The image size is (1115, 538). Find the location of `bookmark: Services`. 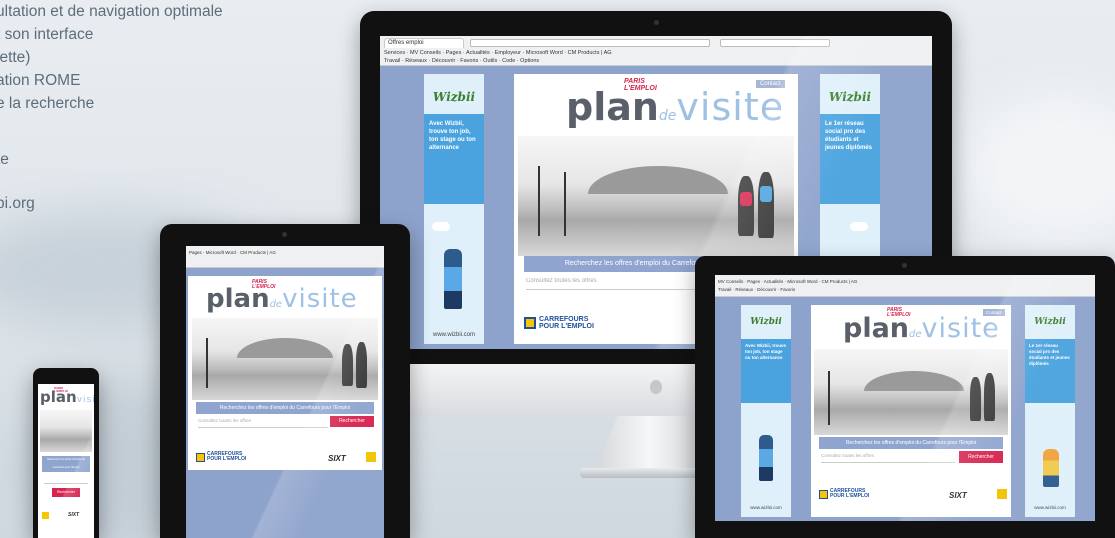

bookmark: Services is located at coordinates (394, 53).